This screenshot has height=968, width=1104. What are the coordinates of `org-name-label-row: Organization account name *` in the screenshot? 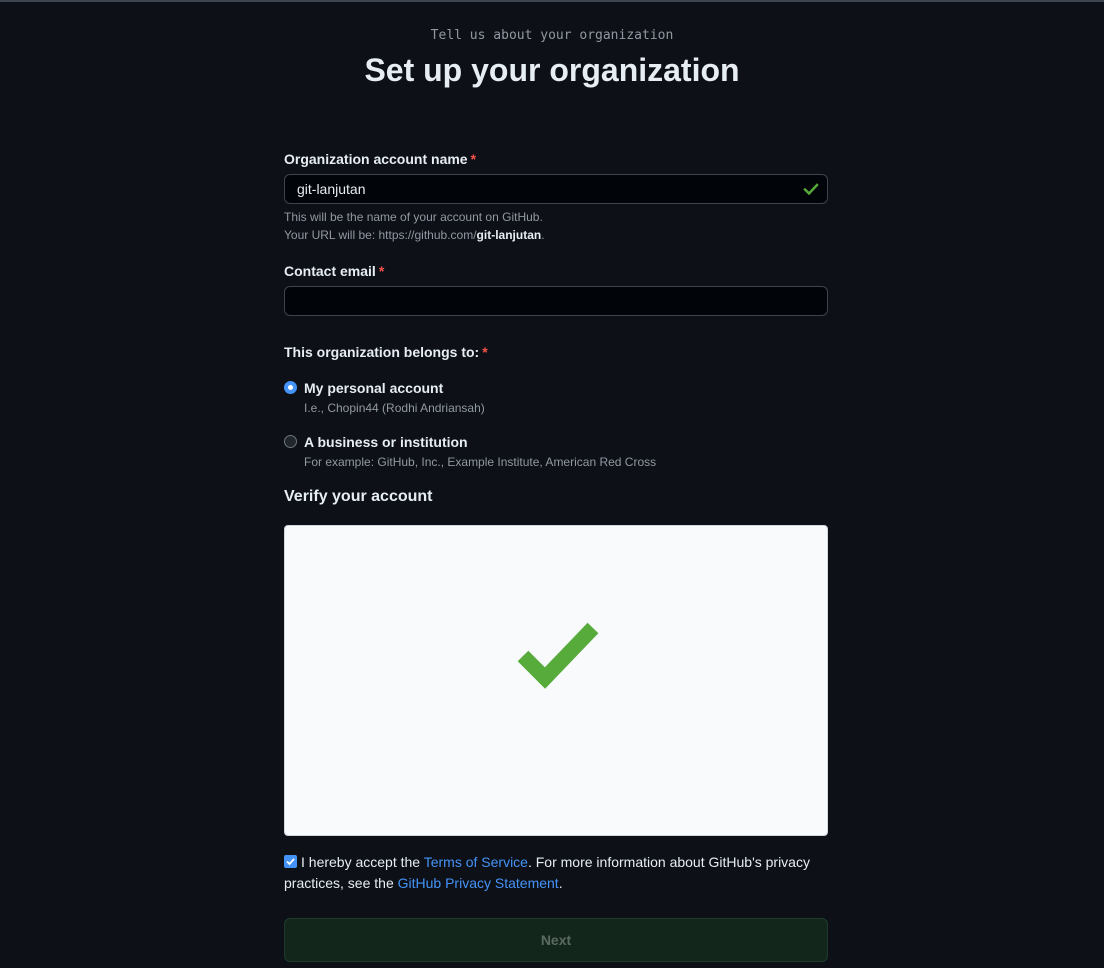 It's located at (380, 159).